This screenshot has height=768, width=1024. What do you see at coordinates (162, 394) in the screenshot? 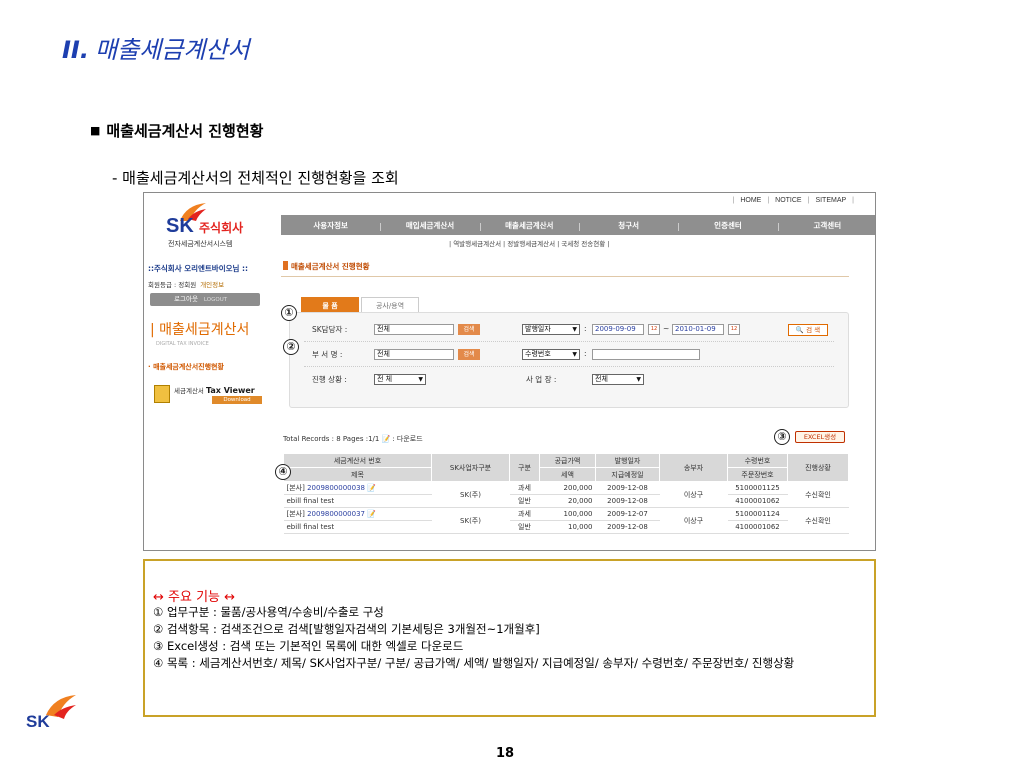
I see `tax-viewer-icon` at bounding box center [162, 394].